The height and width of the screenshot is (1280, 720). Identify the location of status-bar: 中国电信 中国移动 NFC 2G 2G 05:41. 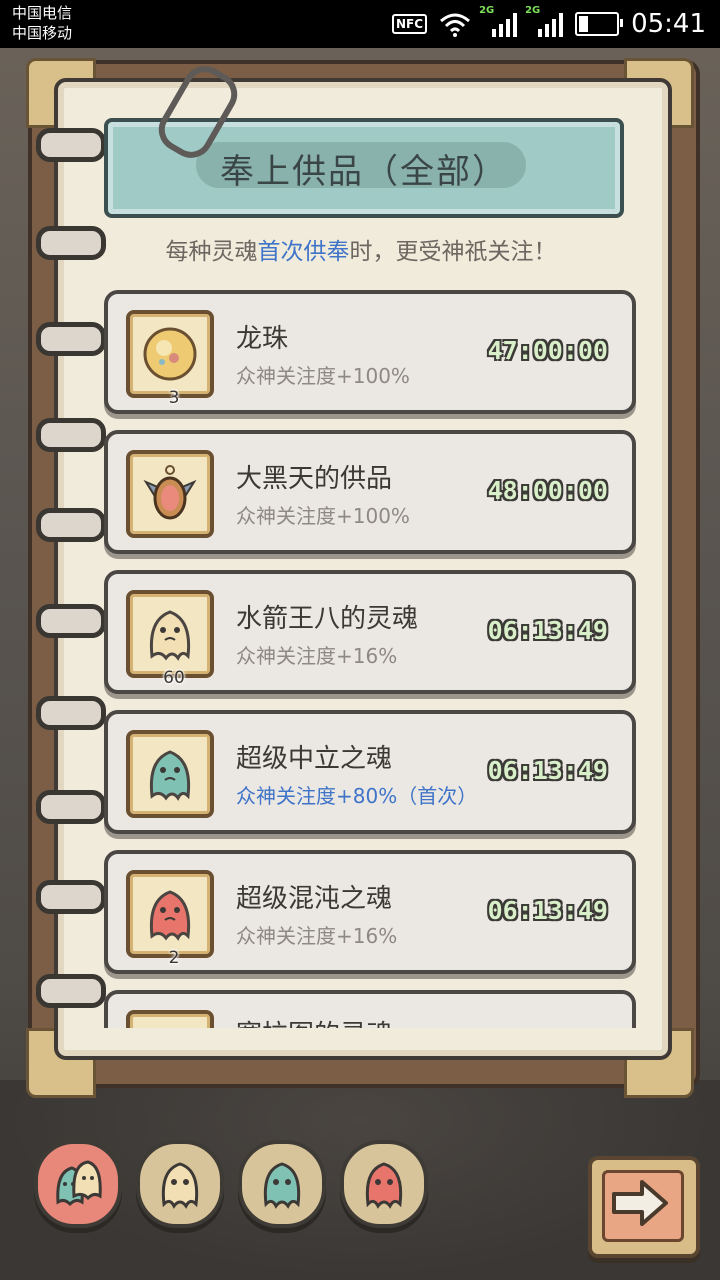
(360, 24).